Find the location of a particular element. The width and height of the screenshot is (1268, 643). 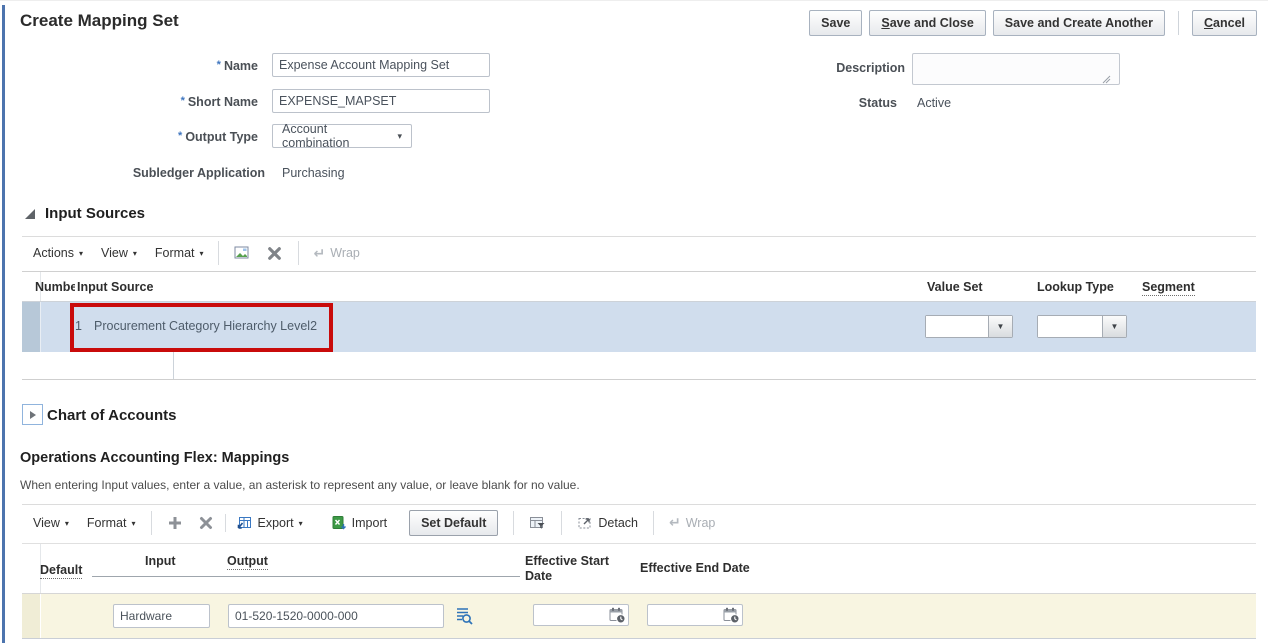

chart-of-accounts-expand-button is located at coordinates (32, 414).